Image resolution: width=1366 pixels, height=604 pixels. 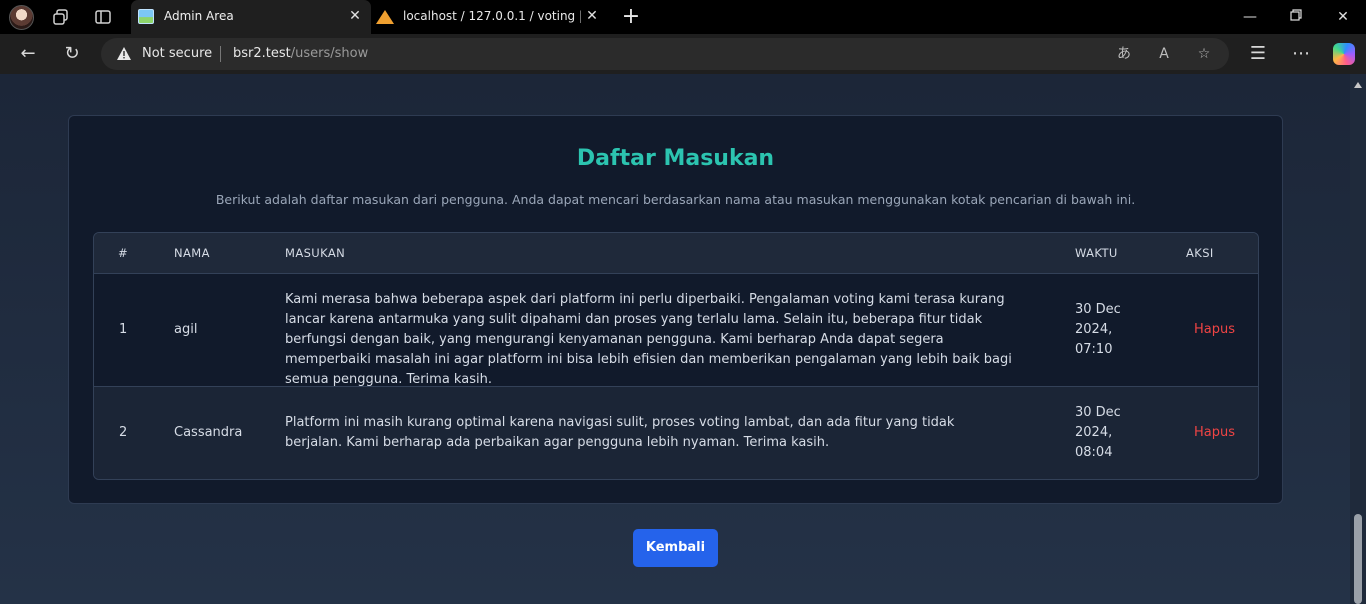 I want to click on header-aksi: AKSI, so click(x=1200, y=253).